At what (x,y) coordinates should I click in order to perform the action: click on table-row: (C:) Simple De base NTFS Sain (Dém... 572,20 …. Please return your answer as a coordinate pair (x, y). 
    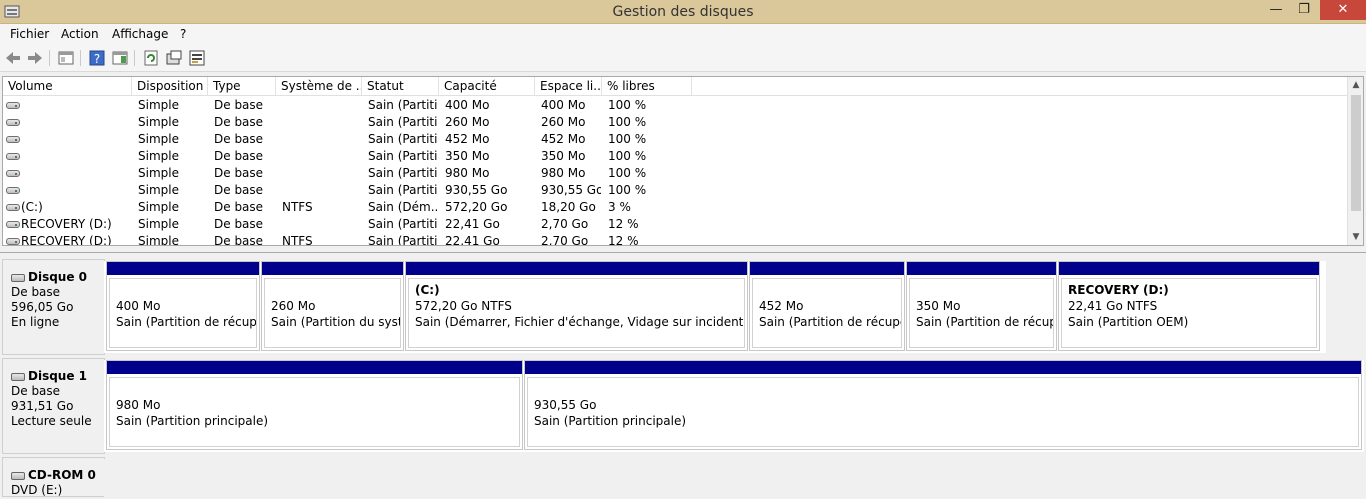
    Looking at the image, I should click on (675, 207).